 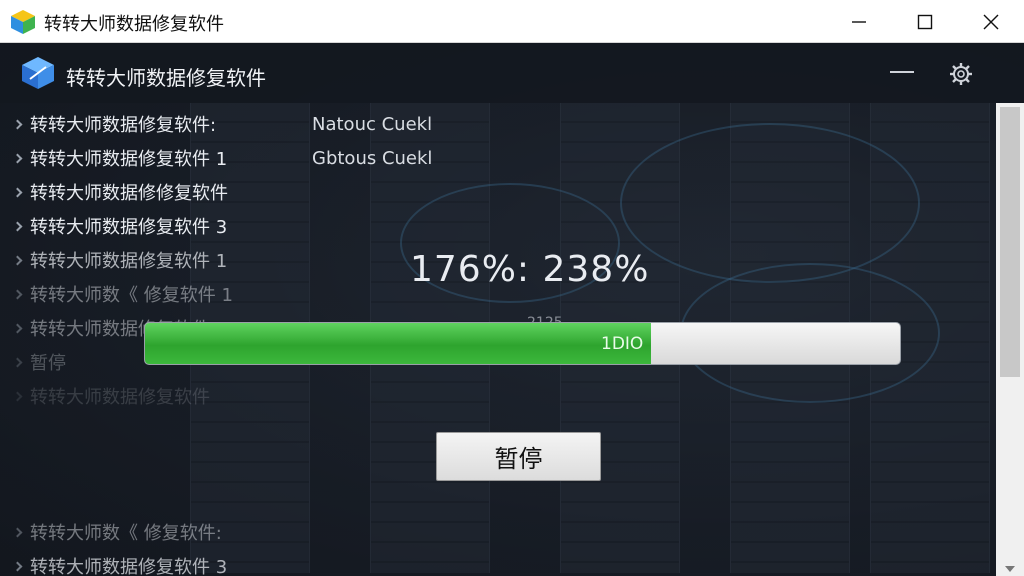 I want to click on progress-fill, so click(x=398, y=343).